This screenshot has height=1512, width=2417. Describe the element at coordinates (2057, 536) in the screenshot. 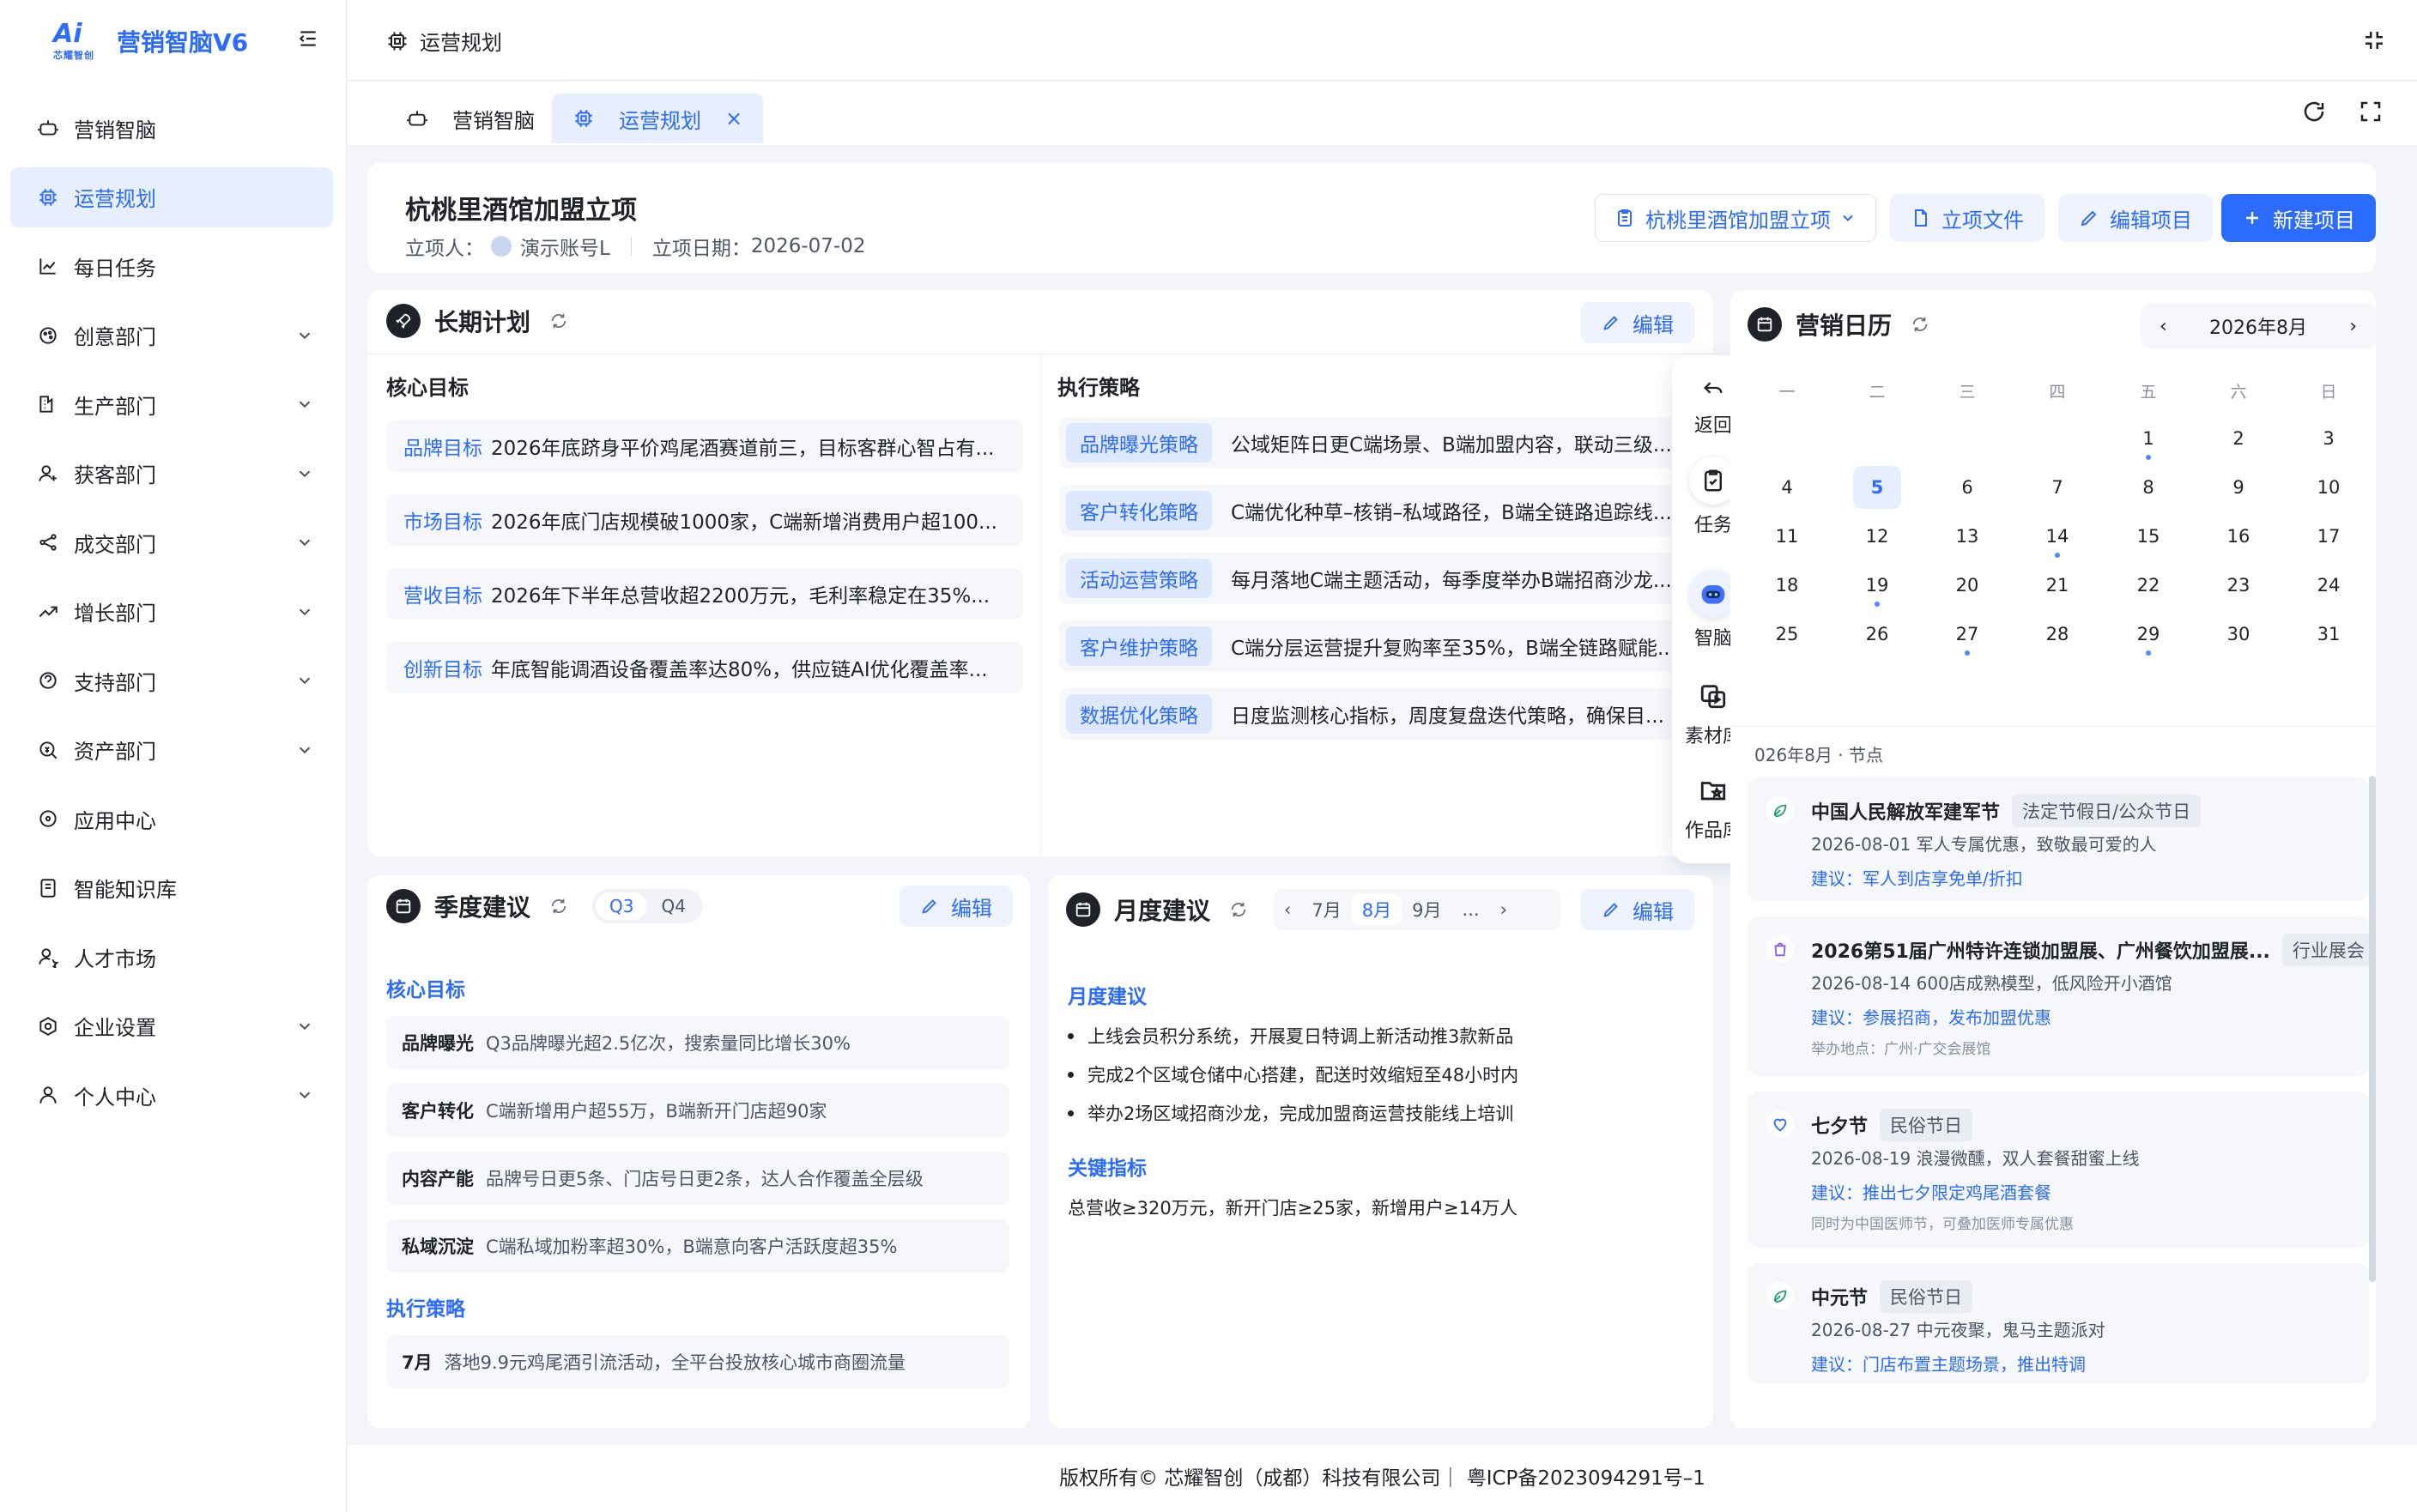

I see `calendar-day: 14` at that location.